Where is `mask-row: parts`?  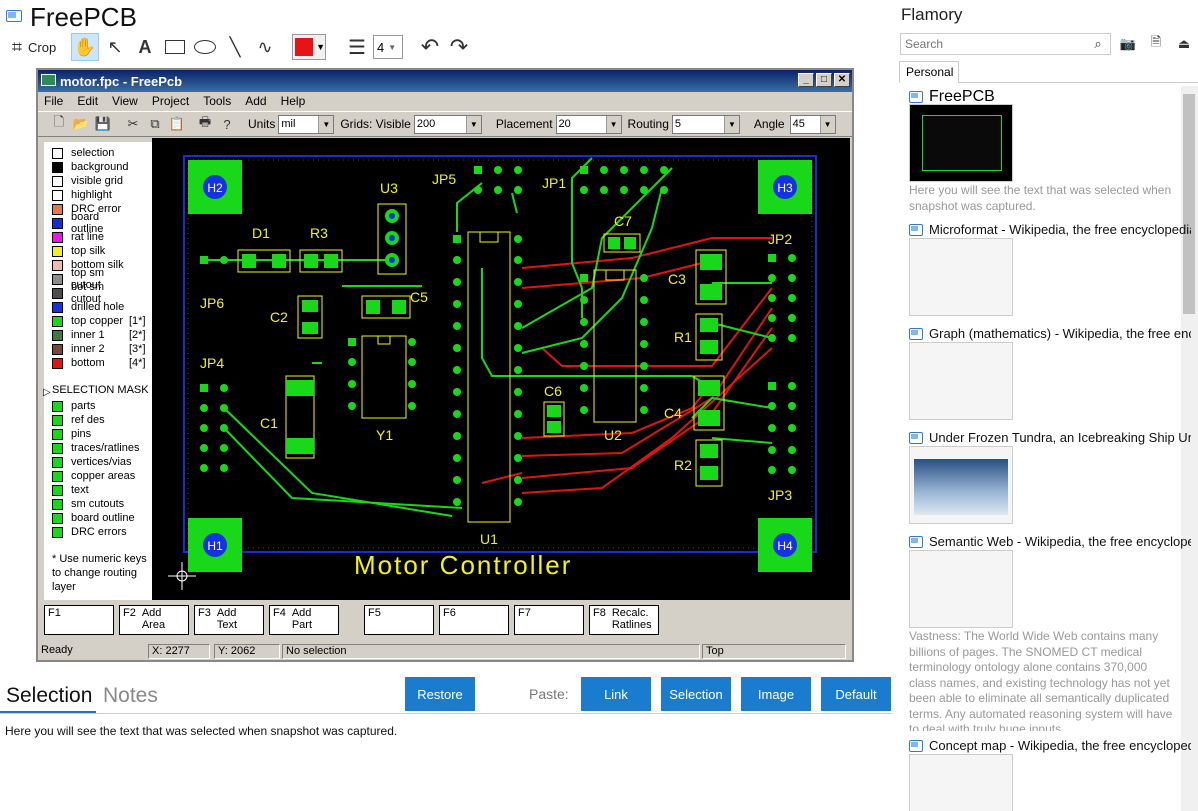
mask-row: parts is located at coordinates (98, 406).